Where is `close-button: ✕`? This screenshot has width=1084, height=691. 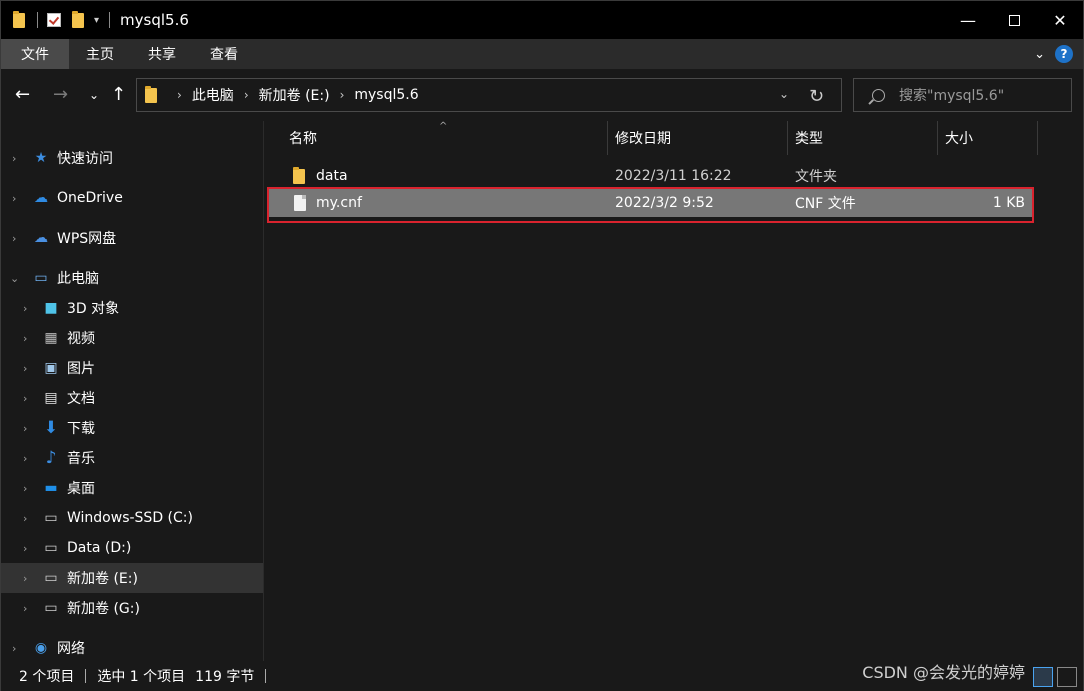 close-button: ✕ is located at coordinates (1060, 20).